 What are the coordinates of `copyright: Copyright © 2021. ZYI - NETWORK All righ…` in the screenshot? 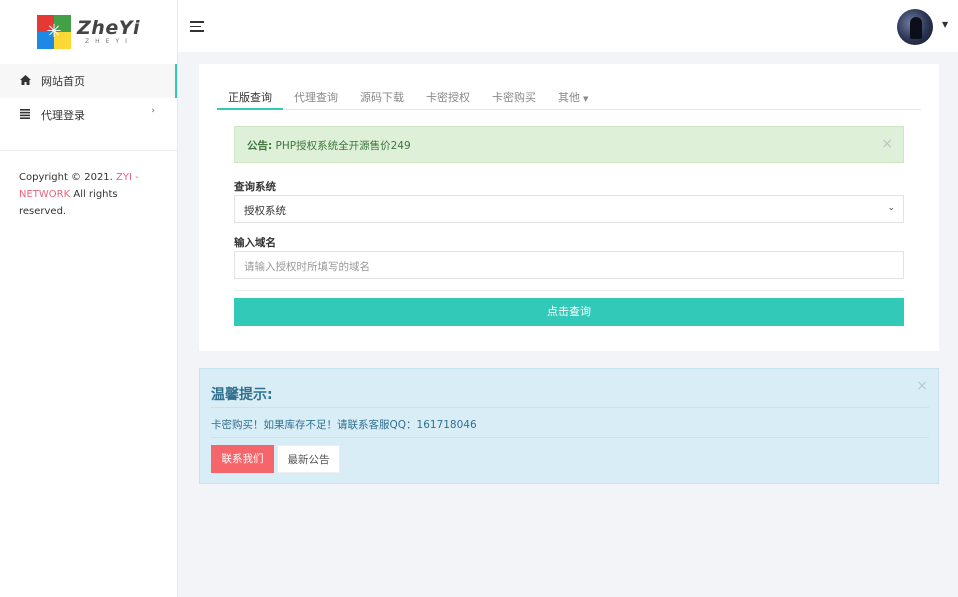 It's located at (79, 194).